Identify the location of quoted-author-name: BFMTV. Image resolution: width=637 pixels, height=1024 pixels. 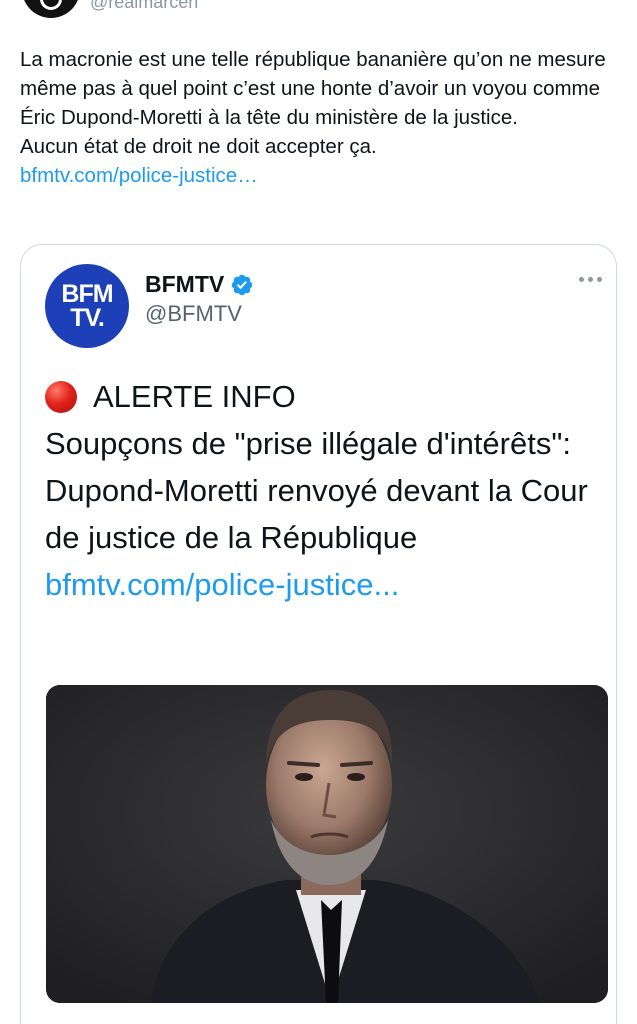
(199, 284).